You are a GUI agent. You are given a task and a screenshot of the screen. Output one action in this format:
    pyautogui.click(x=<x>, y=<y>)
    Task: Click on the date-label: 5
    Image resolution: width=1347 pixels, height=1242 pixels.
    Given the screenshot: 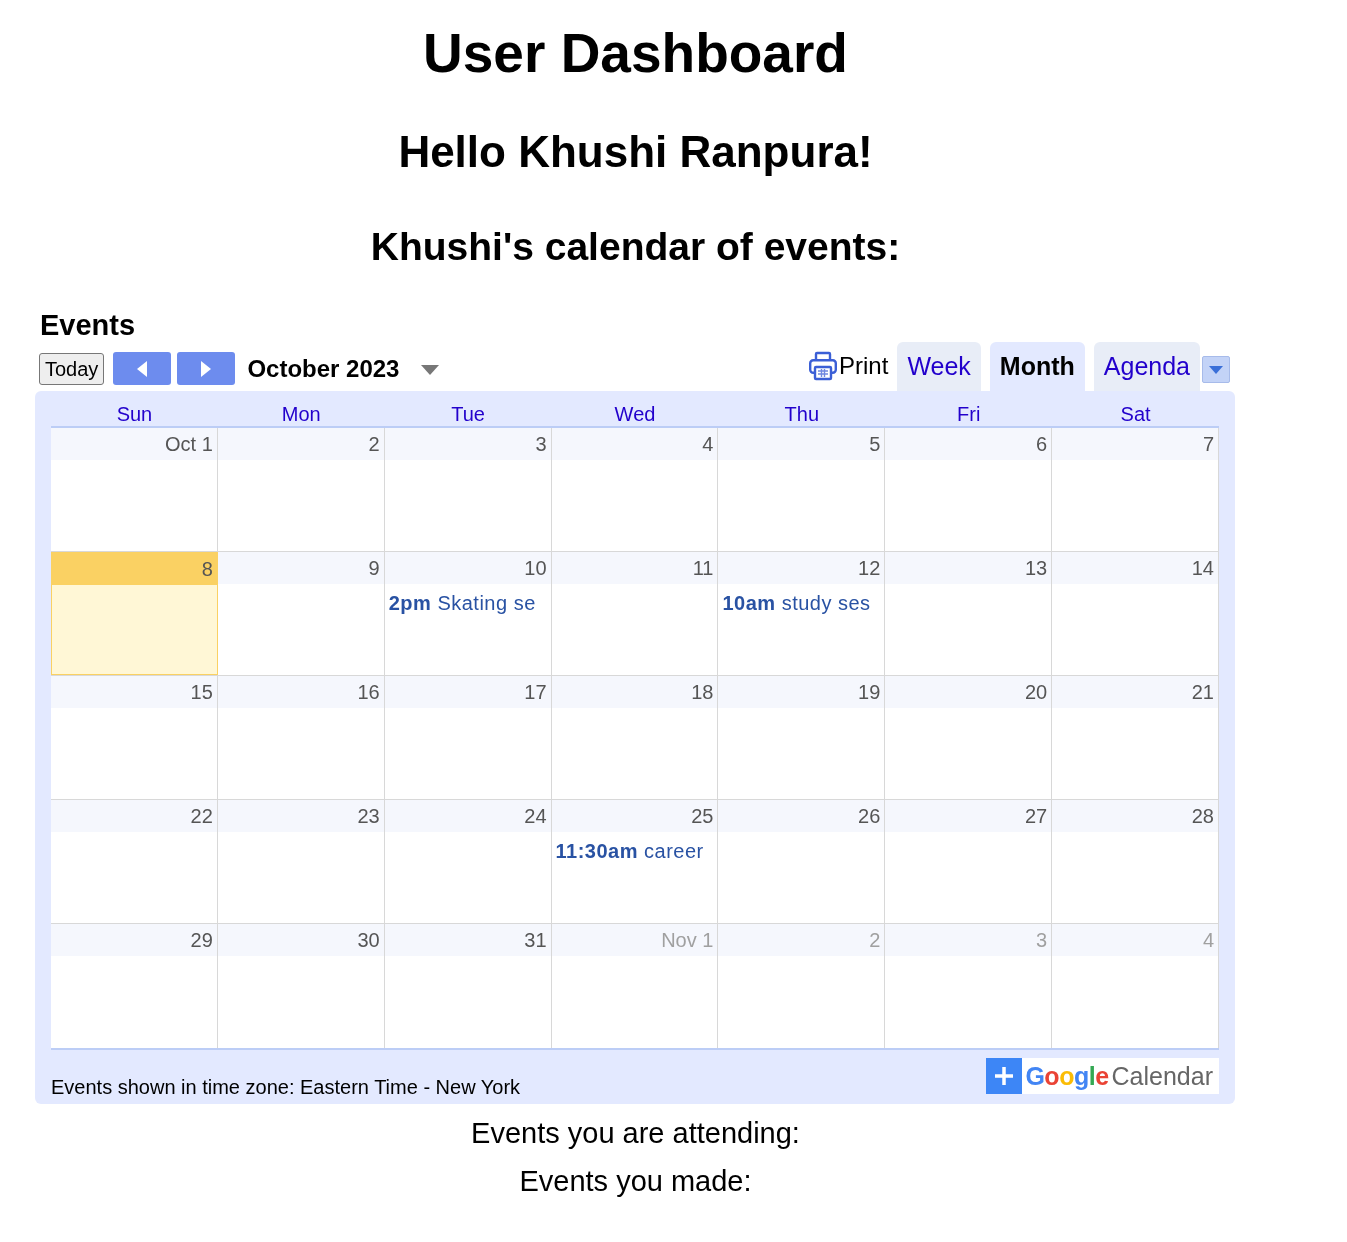 What is the action you would take?
    pyautogui.click(x=801, y=444)
    